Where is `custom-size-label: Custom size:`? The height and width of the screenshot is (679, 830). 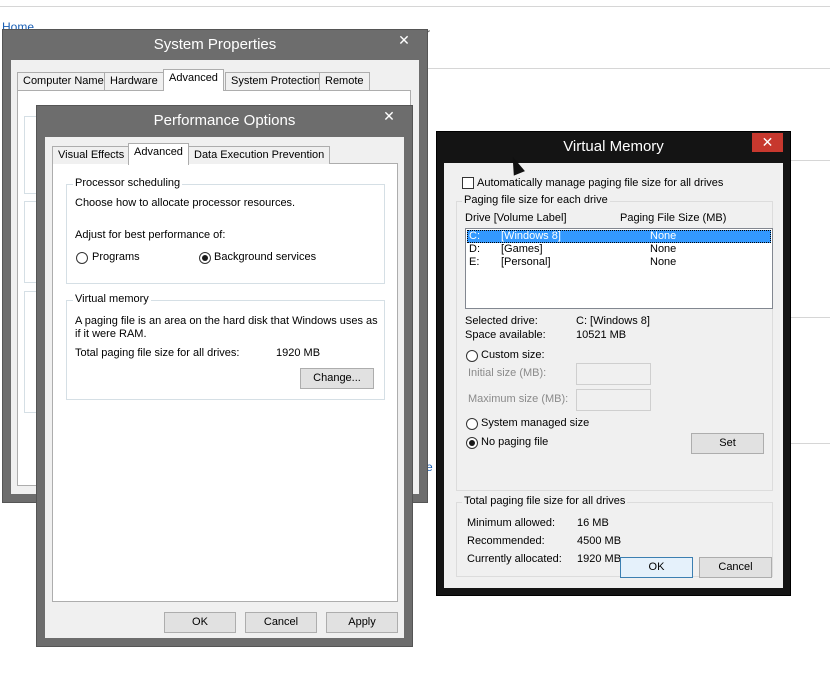 custom-size-label: Custom size: is located at coordinates (513, 355).